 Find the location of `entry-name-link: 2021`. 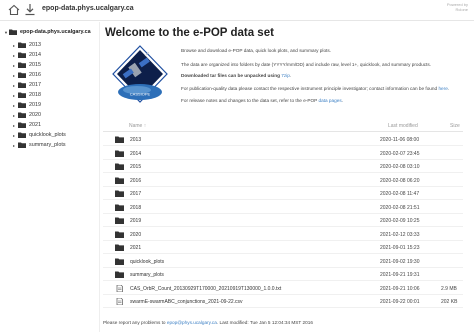

entry-name-link: 2021 is located at coordinates (135, 248).